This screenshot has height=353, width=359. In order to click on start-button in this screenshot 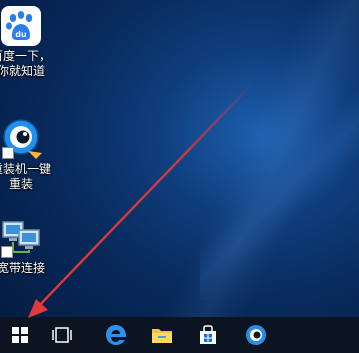, I will do `click(20, 335)`.